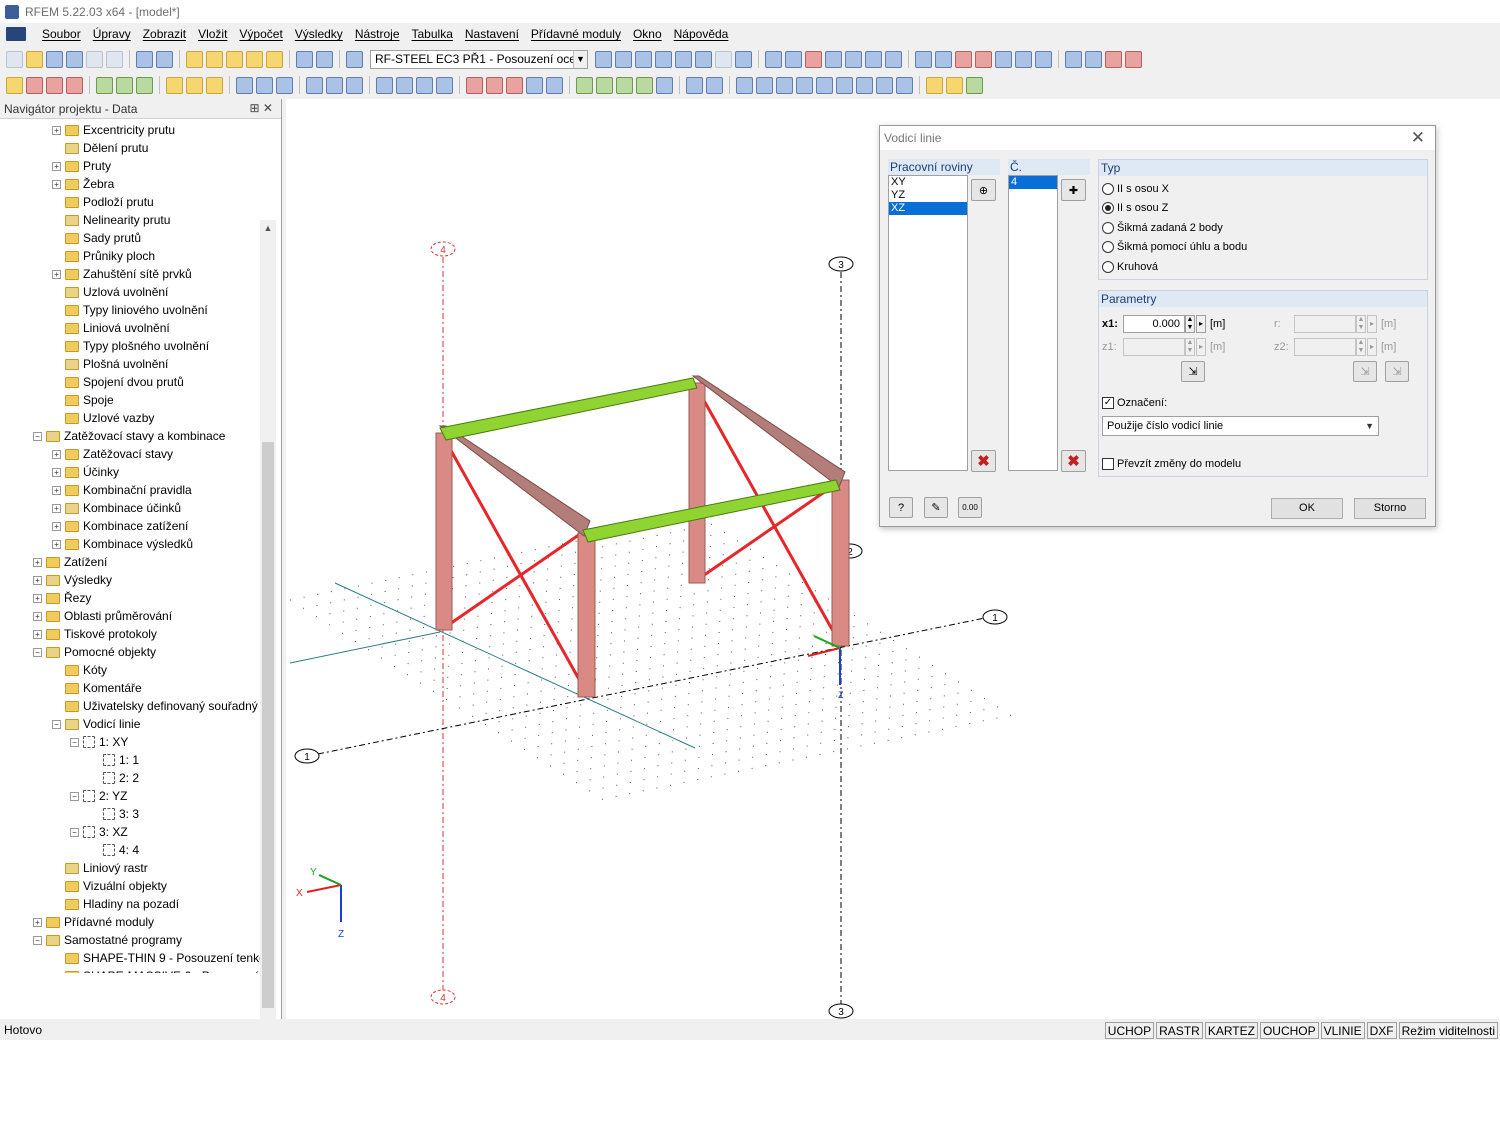  Describe the element at coordinates (928, 208) in the screenshot. I see `plane-item-xz: XZ` at that location.